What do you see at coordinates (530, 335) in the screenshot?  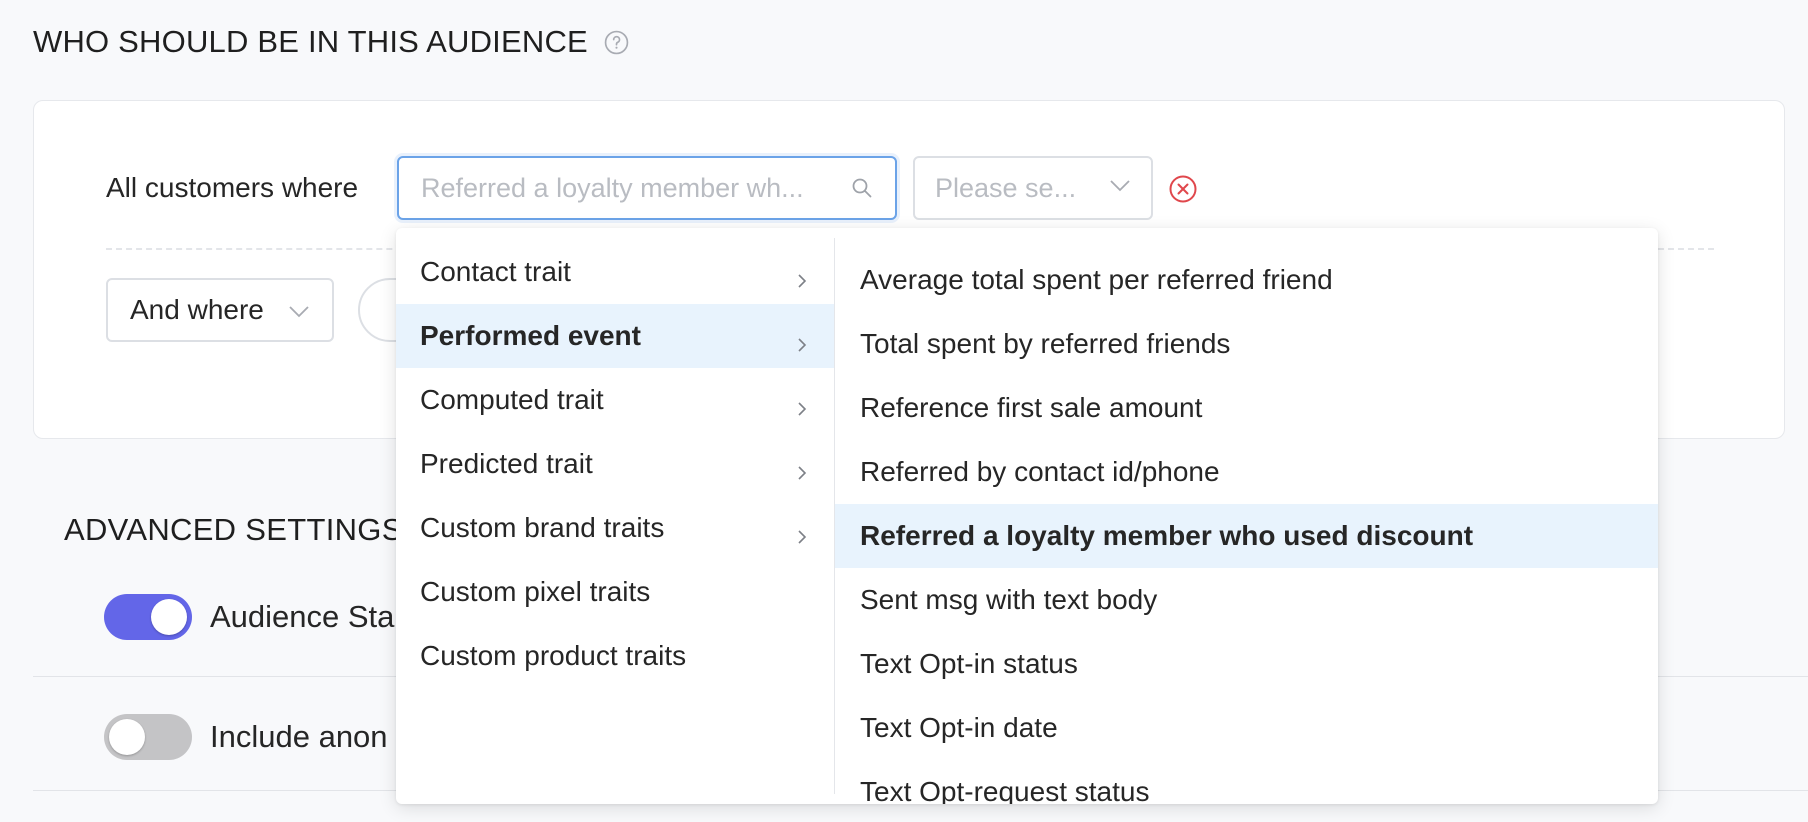 I see `category-label: Performed event` at bounding box center [530, 335].